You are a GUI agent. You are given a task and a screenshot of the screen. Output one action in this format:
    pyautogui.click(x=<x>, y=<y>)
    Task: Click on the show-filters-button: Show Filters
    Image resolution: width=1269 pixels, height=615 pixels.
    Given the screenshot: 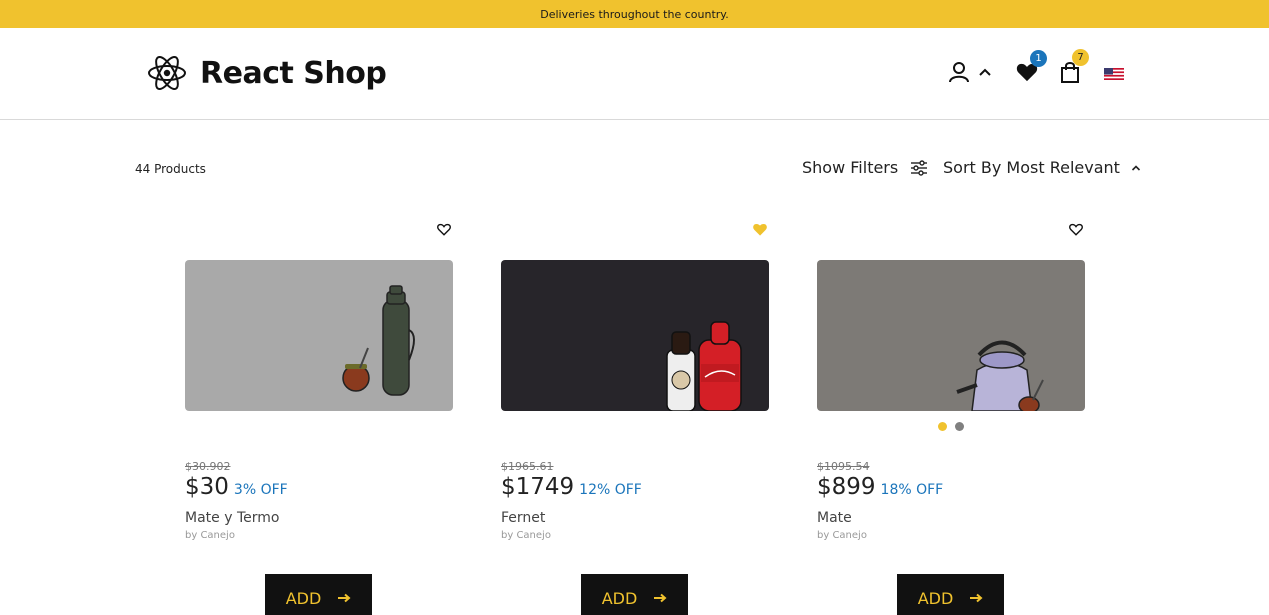 What is the action you would take?
    pyautogui.click(x=865, y=167)
    